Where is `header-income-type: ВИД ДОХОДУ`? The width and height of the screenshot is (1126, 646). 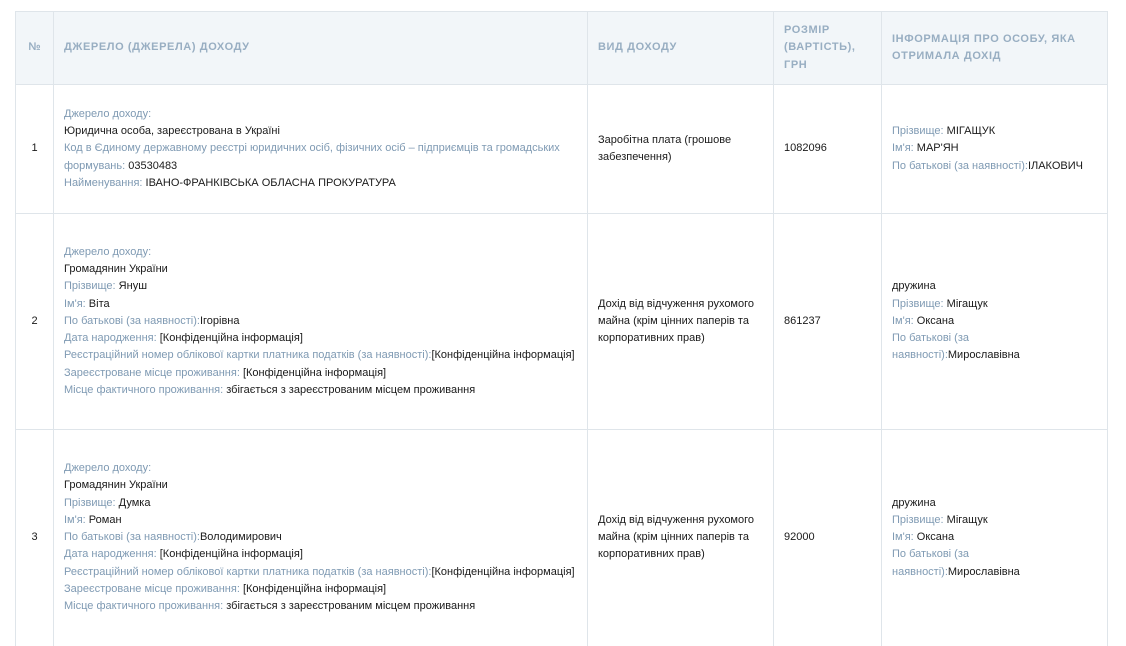 header-income-type: ВИД ДОХОДУ is located at coordinates (680, 48).